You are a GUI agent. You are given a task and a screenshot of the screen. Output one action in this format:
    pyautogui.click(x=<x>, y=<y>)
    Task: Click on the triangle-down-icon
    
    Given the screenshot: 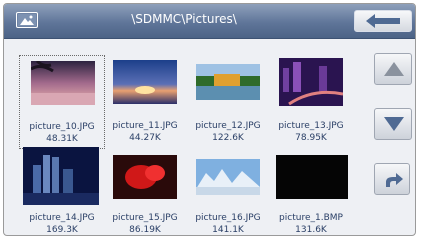 What is the action you would take?
    pyautogui.click(x=394, y=124)
    